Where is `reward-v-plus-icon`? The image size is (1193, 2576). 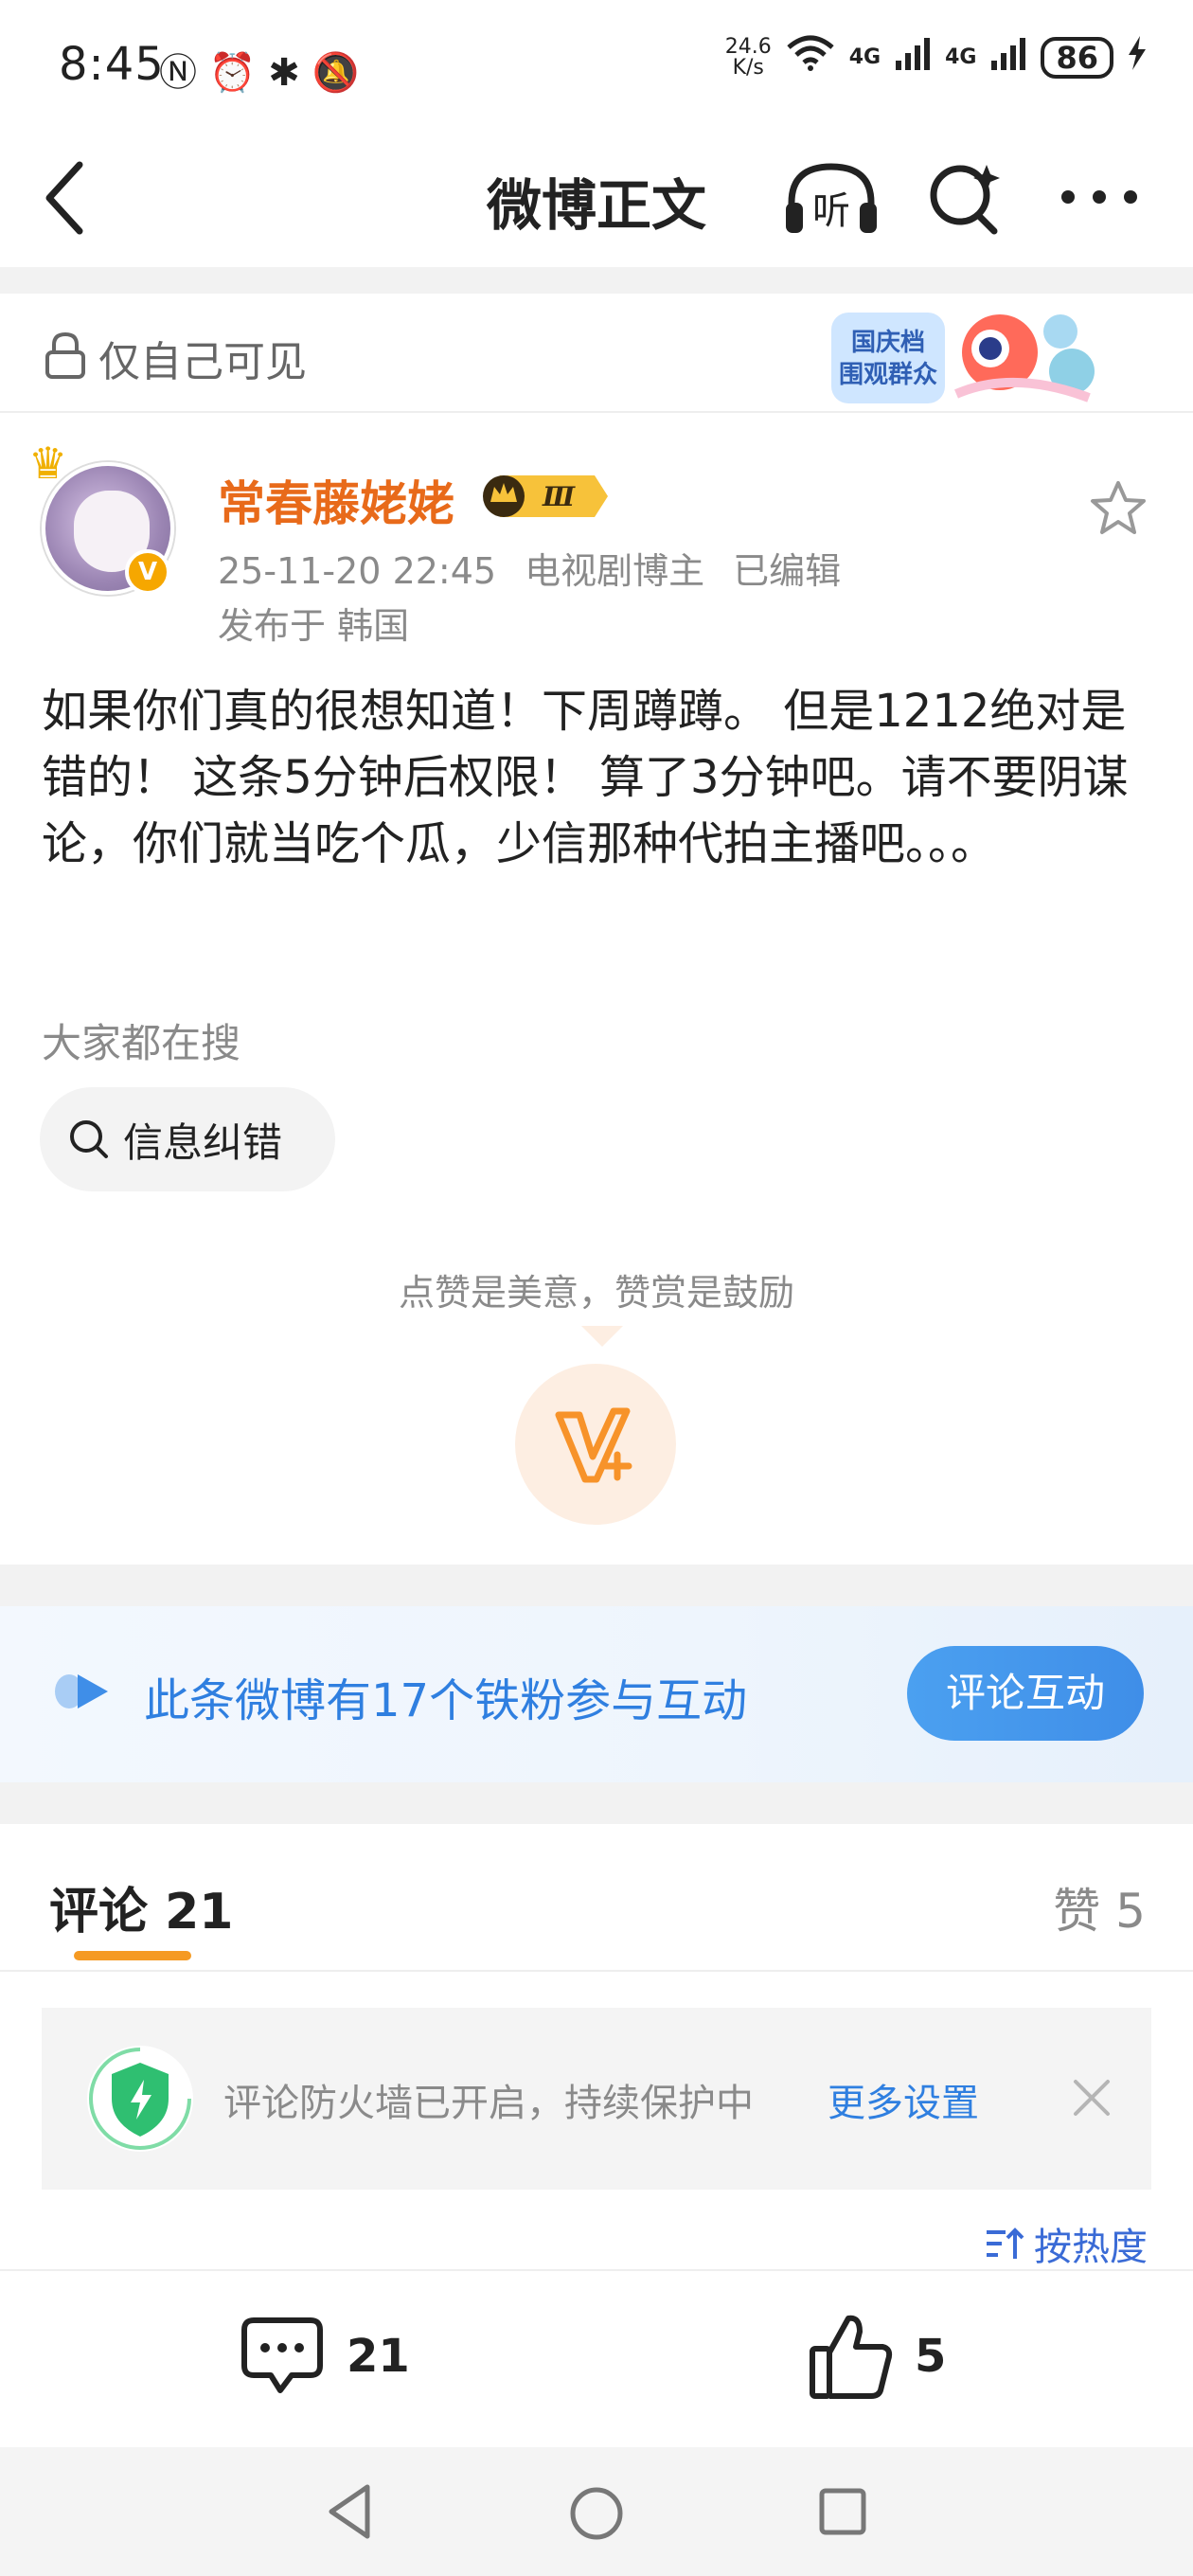 reward-v-plus-icon is located at coordinates (593, 1445).